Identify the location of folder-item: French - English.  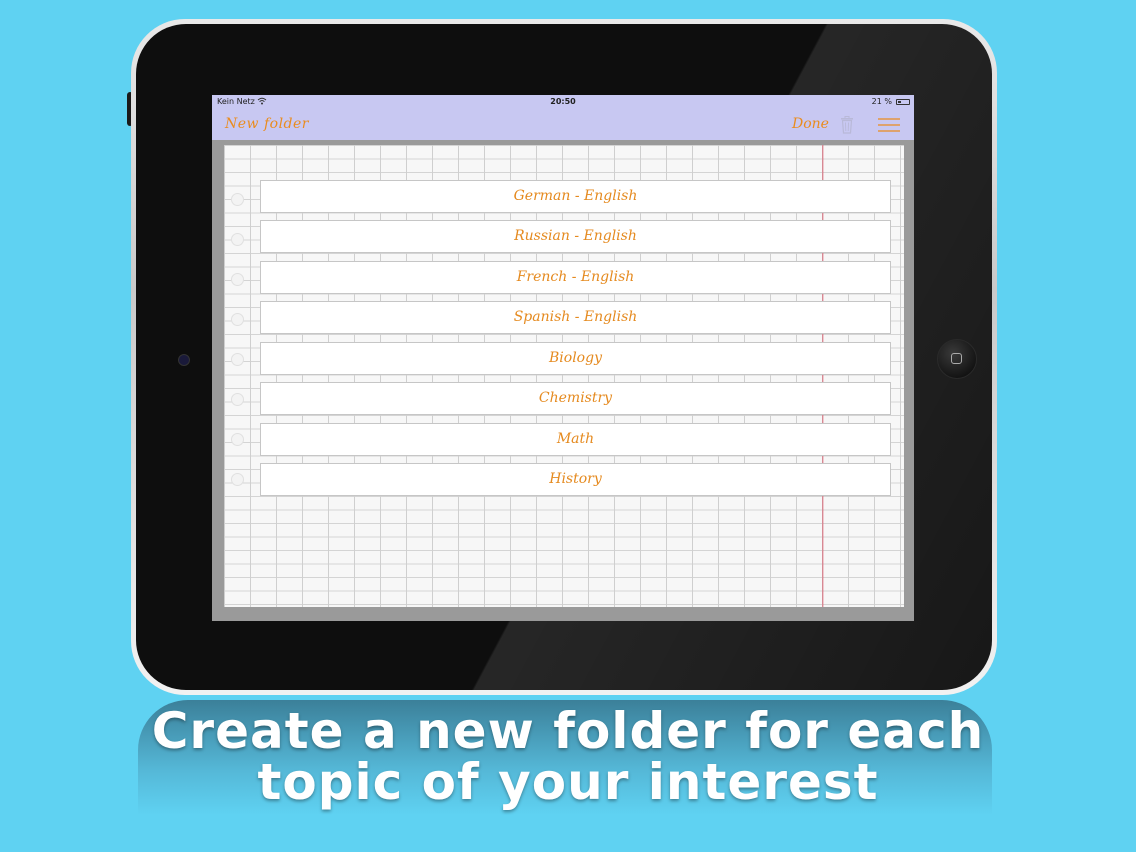
(575, 277).